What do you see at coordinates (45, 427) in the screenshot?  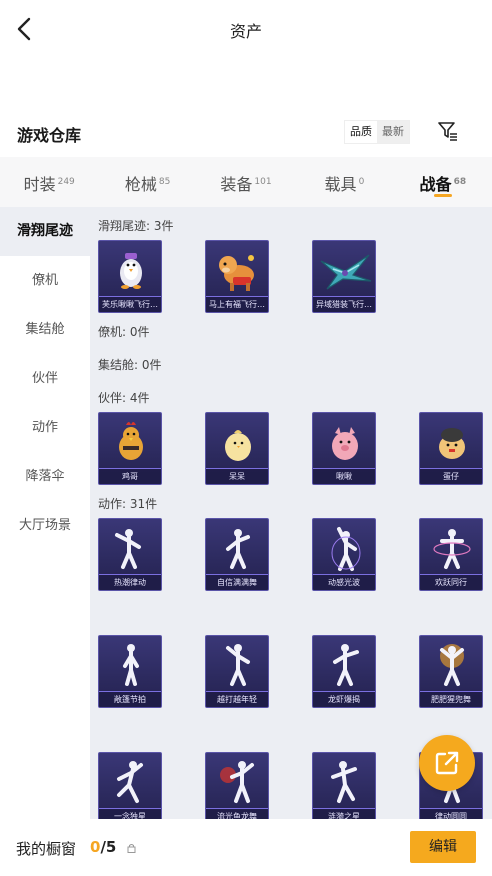 I see `sidebar-item-emote: 动作` at bounding box center [45, 427].